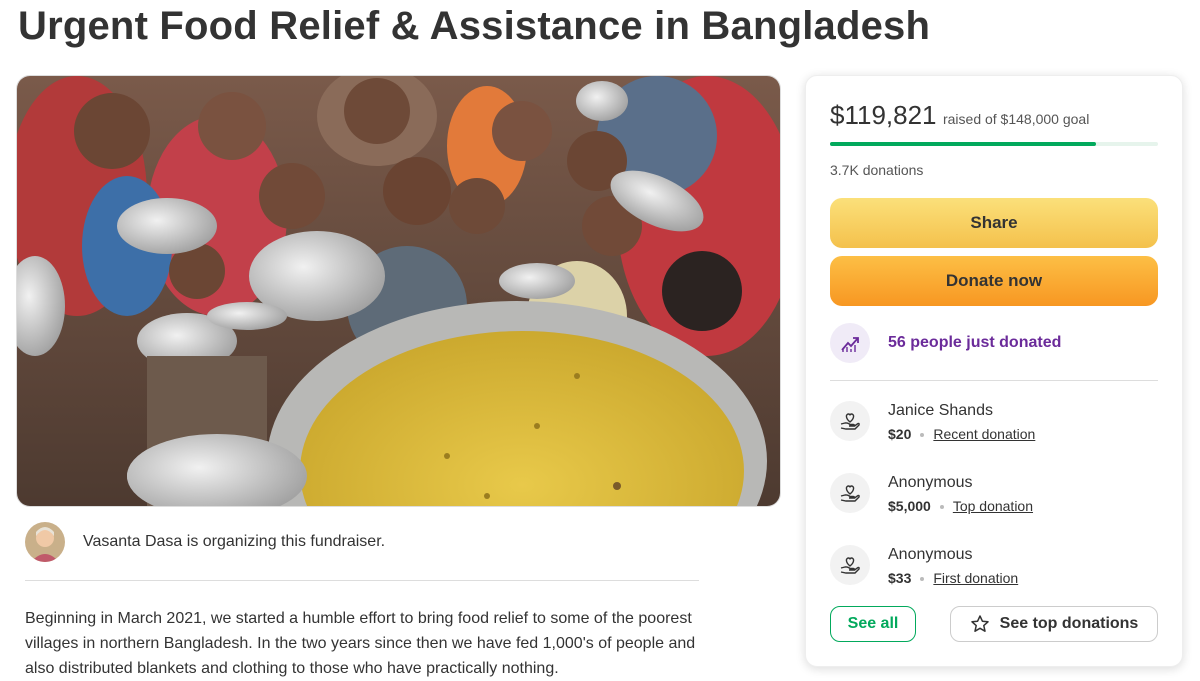  I want to click on raised-summary: $119,821 raised of $148,000 goal, so click(959, 115).